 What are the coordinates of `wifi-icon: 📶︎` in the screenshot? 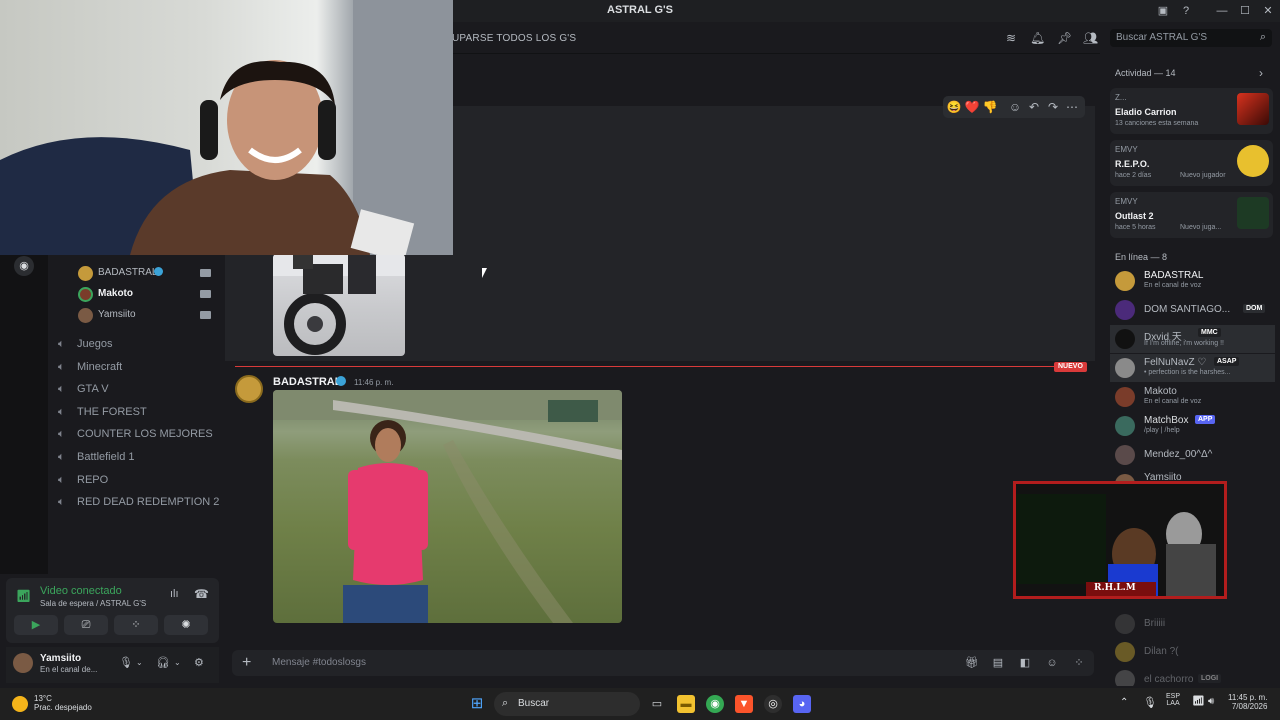 It's located at (1198, 701).